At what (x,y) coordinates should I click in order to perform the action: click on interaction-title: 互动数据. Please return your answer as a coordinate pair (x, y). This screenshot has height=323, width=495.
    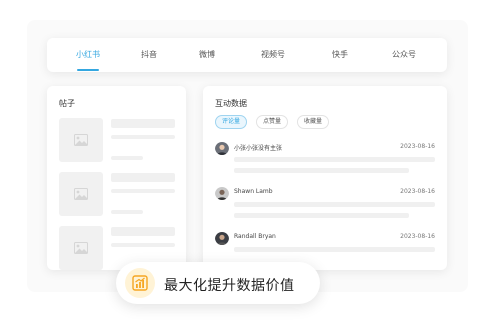
    Looking at the image, I should click on (231, 103).